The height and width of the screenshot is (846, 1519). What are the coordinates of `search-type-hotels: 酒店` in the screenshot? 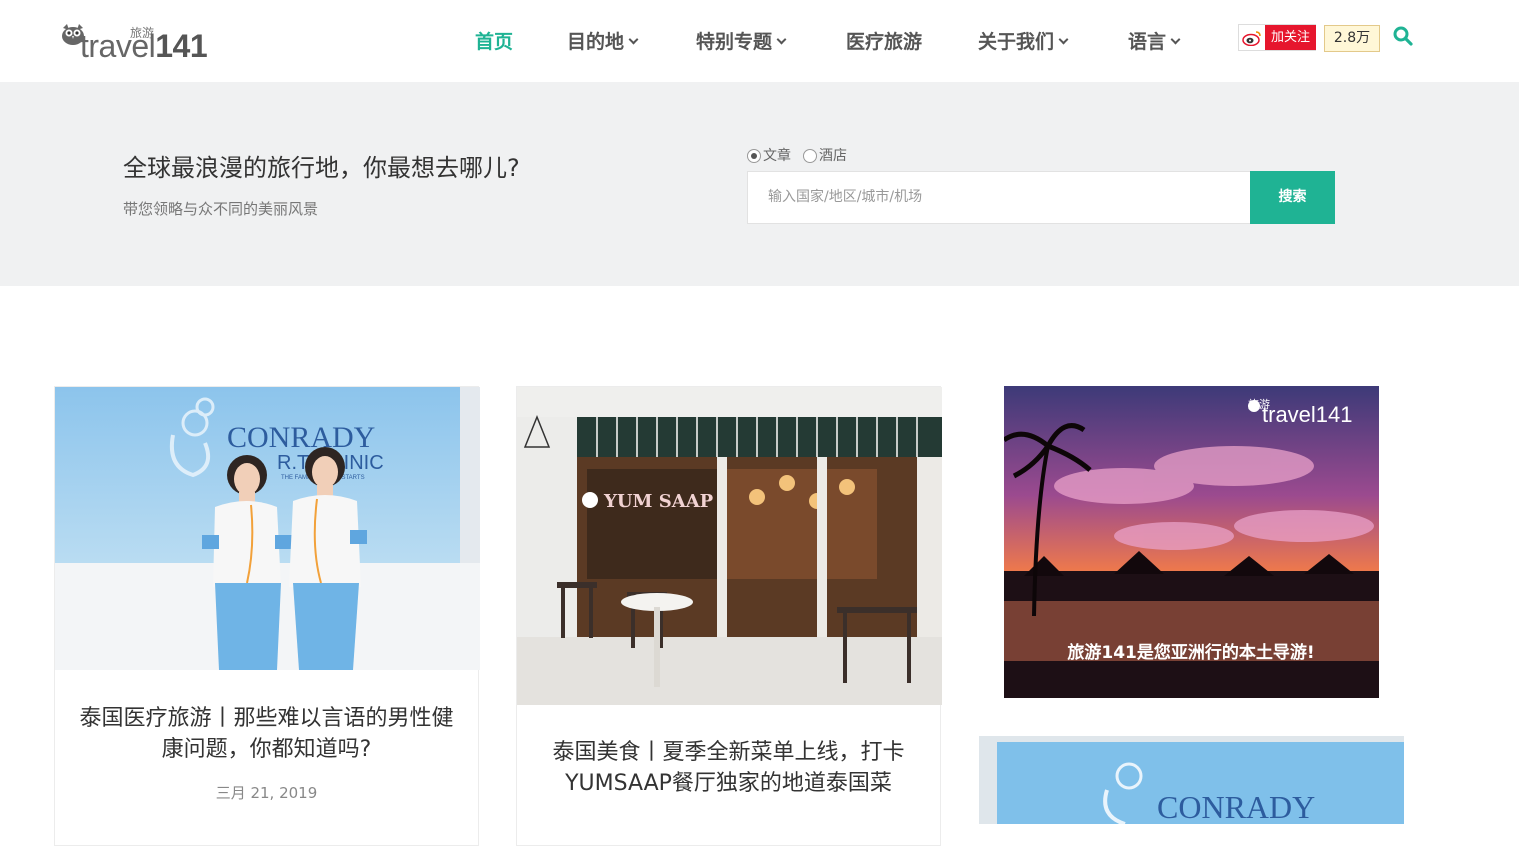 It's located at (825, 155).